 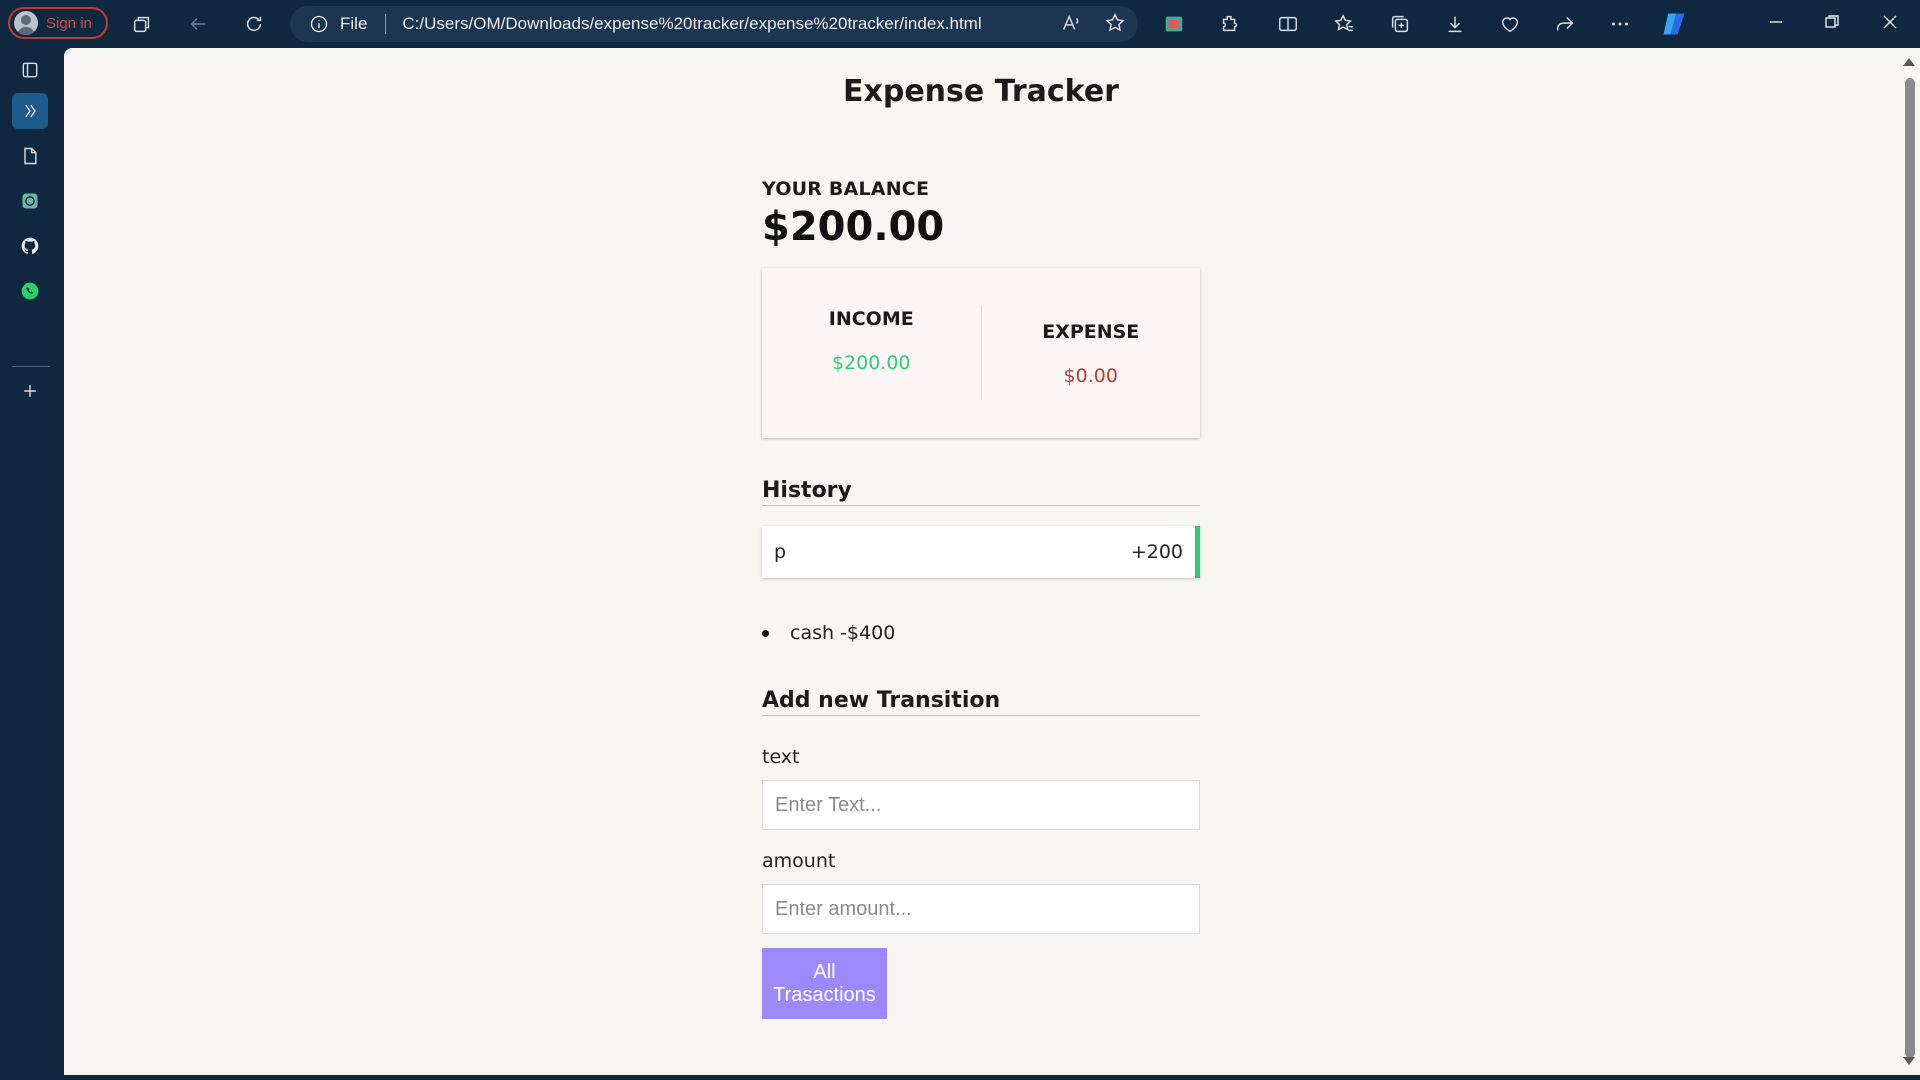 What do you see at coordinates (1909, 1061) in the screenshot?
I see `scroll-down-arrow-icon` at bounding box center [1909, 1061].